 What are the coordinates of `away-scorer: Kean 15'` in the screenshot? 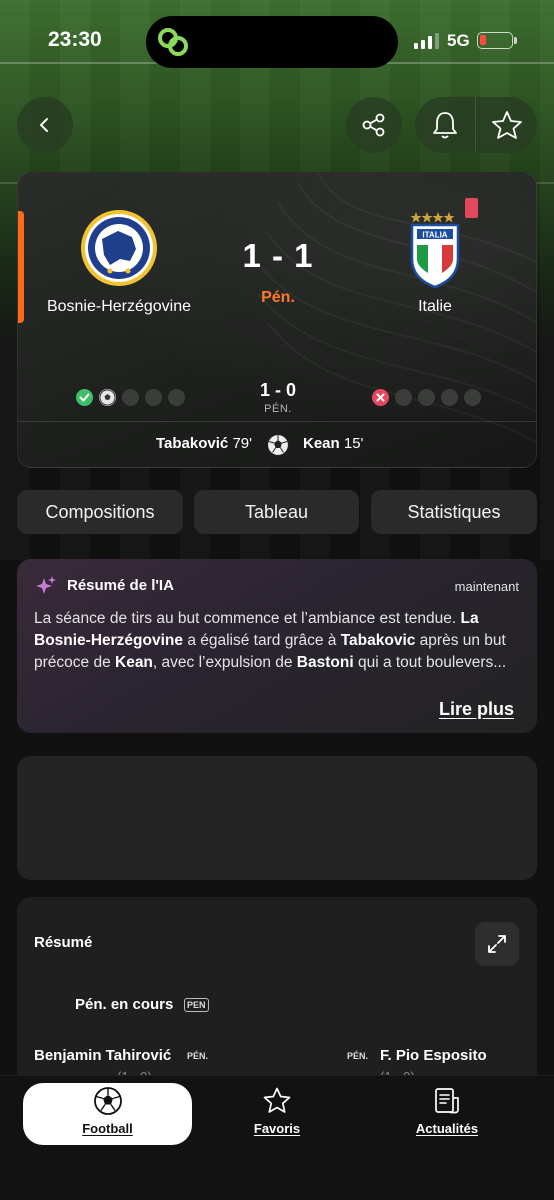 It's located at (333, 443).